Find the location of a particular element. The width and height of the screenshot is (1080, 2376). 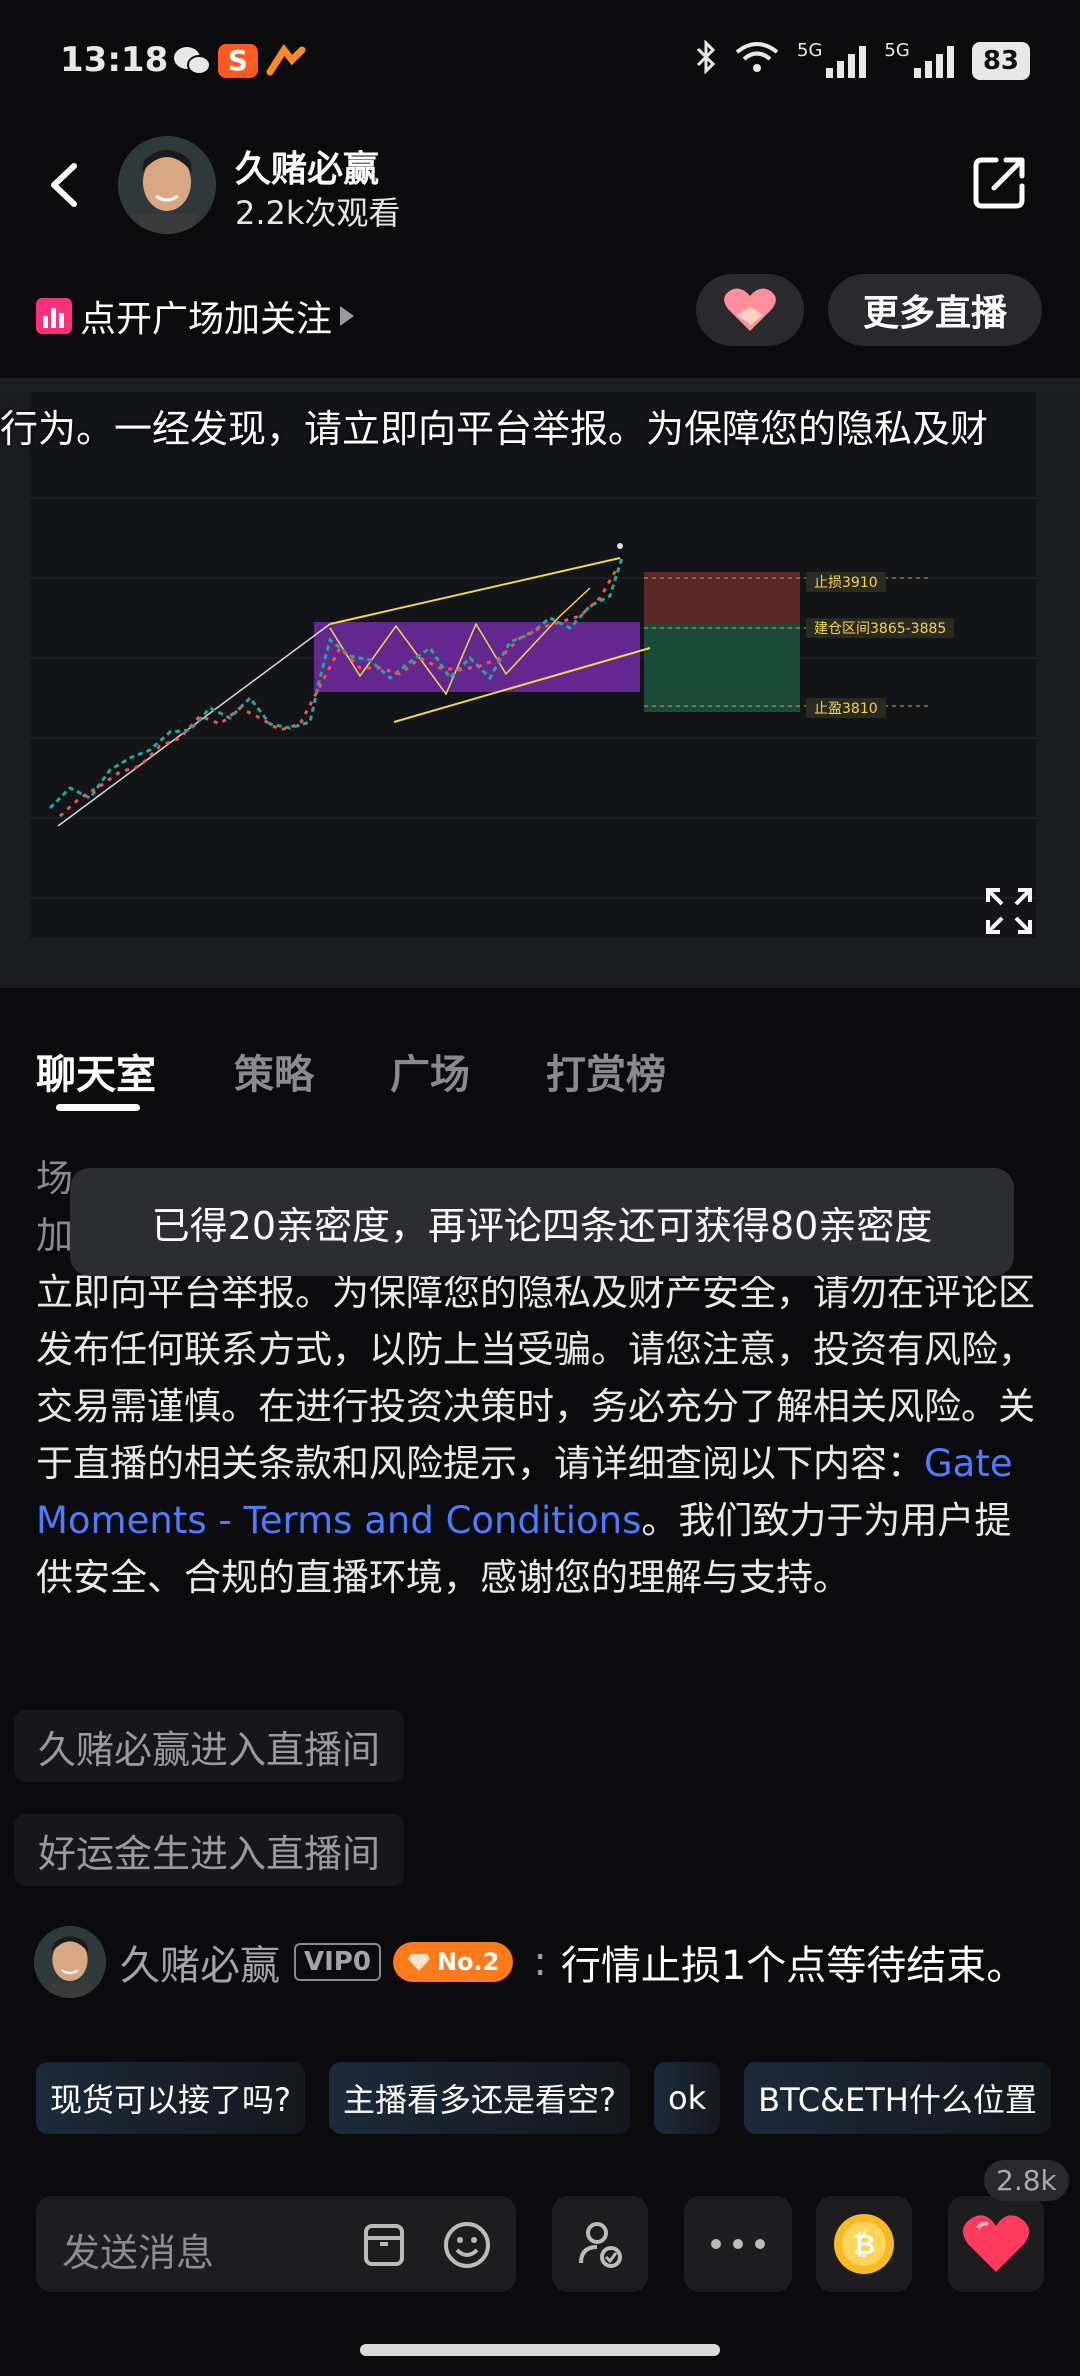

streamer-name: 久赌必赢 is located at coordinates (307, 166).